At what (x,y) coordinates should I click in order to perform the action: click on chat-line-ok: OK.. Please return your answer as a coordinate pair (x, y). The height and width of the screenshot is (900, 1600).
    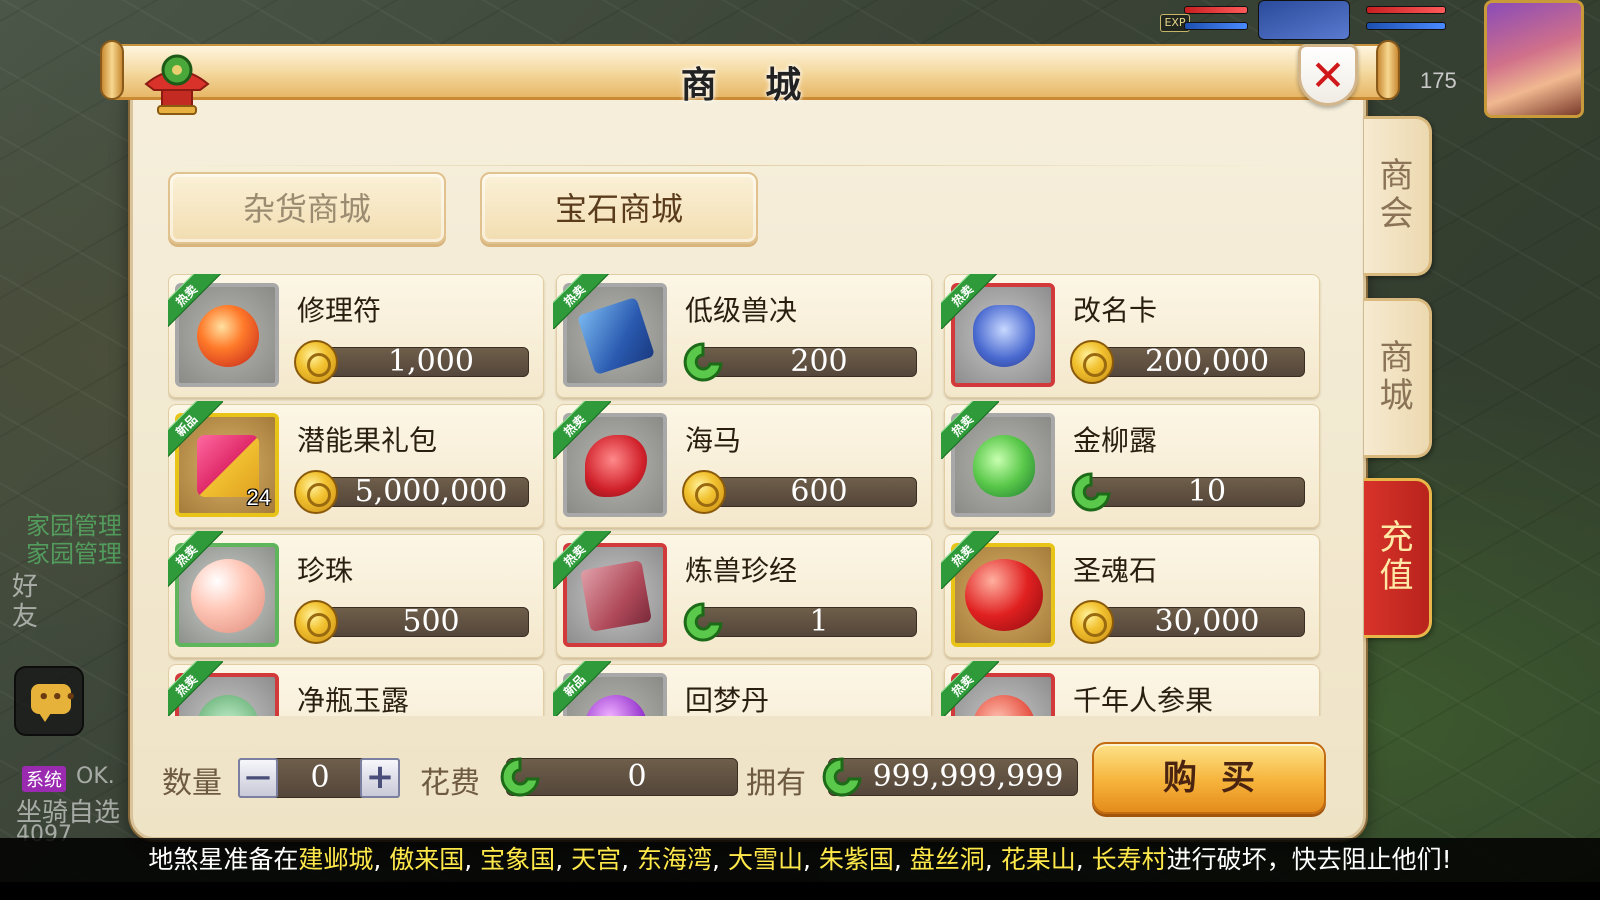
    Looking at the image, I should click on (95, 776).